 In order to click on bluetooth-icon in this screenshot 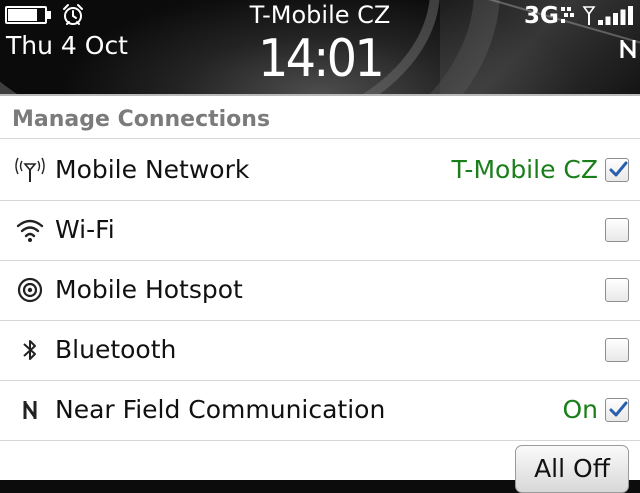, I will do `click(29, 350)`.